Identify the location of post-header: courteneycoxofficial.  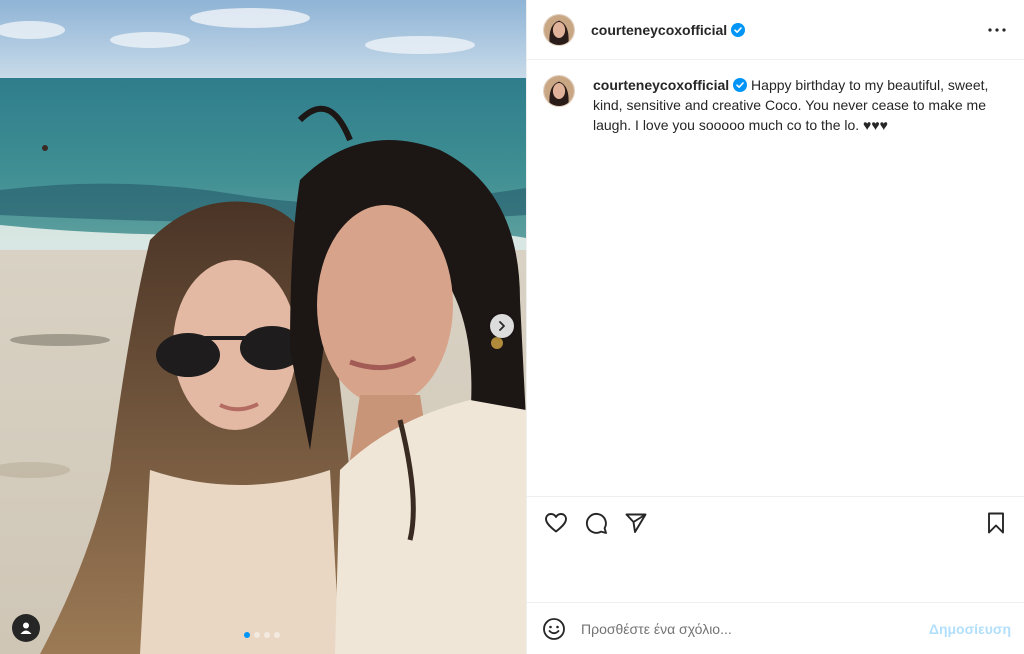
(775, 30).